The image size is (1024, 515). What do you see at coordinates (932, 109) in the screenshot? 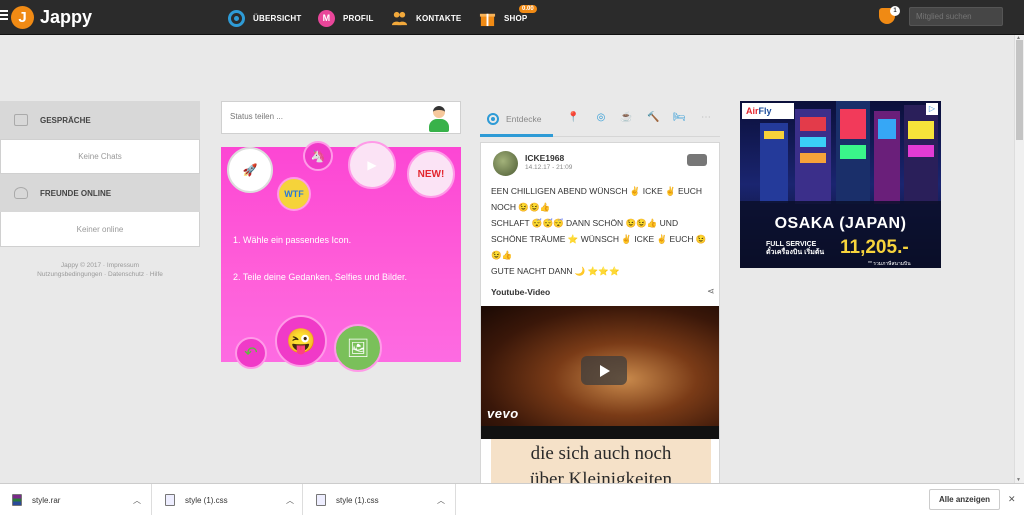
I see `ad-info-icon: ▷` at bounding box center [932, 109].